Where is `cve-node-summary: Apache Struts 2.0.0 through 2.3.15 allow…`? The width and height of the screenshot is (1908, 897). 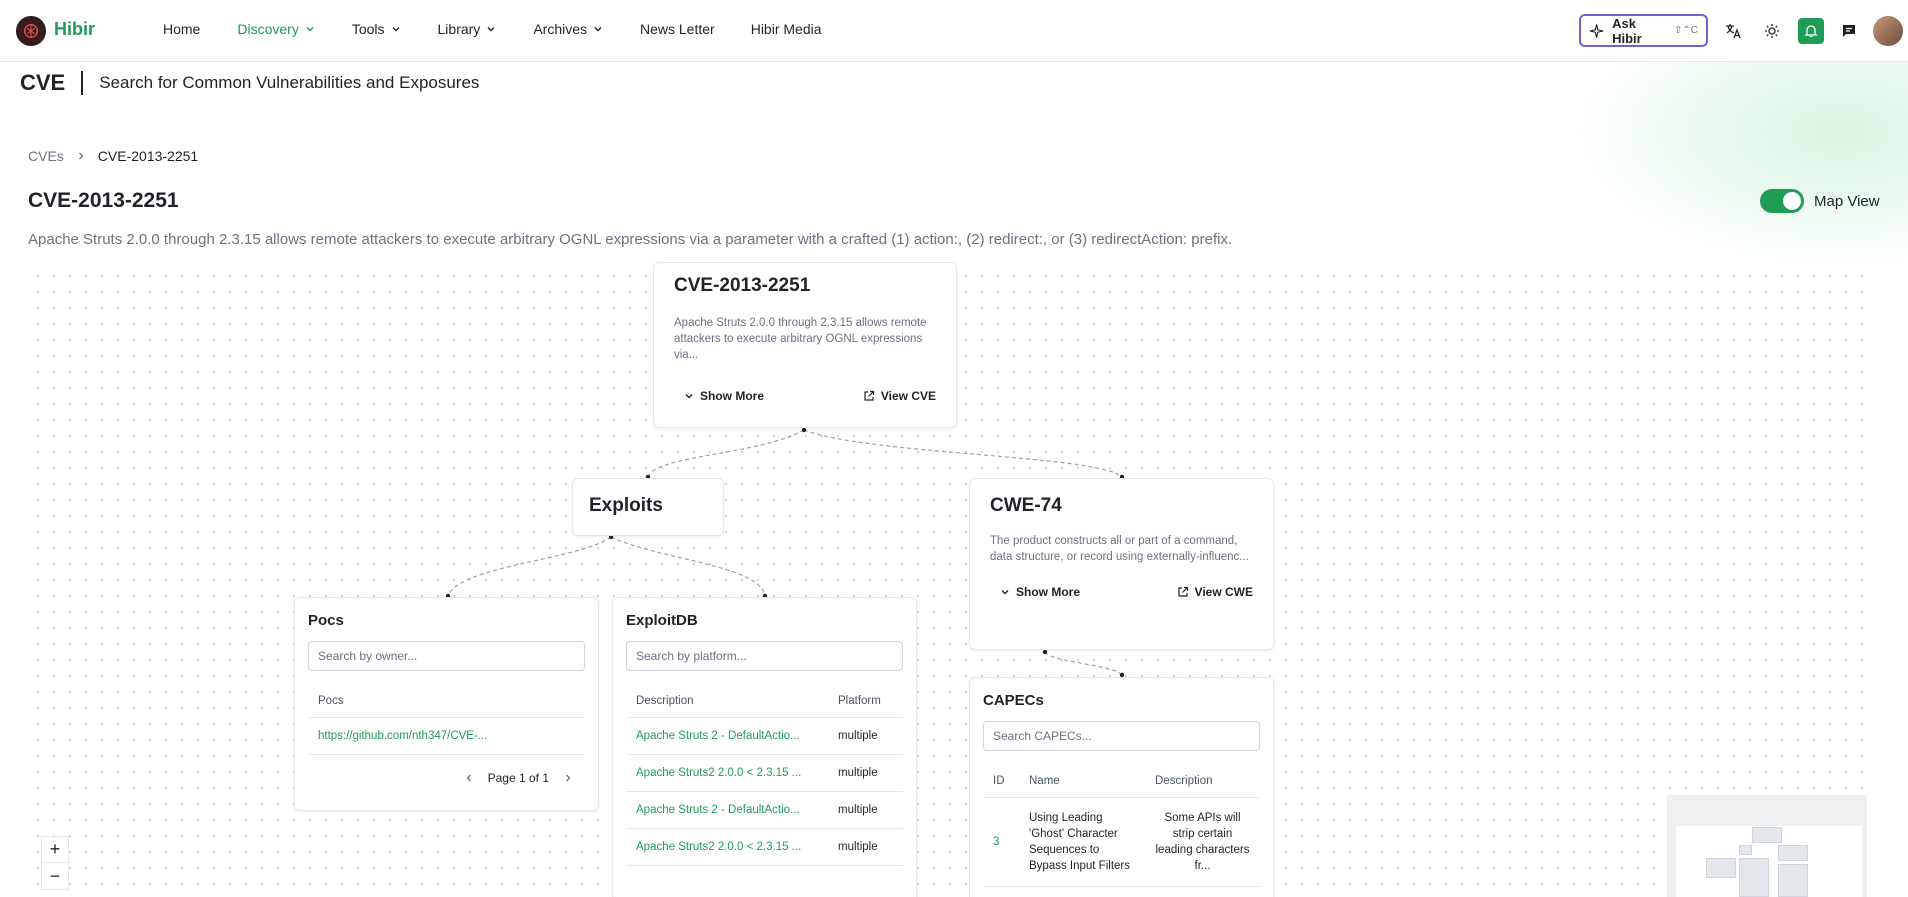 cve-node-summary: Apache Struts 2.0.0 through 2.3.15 allow… is located at coordinates (800, 339).